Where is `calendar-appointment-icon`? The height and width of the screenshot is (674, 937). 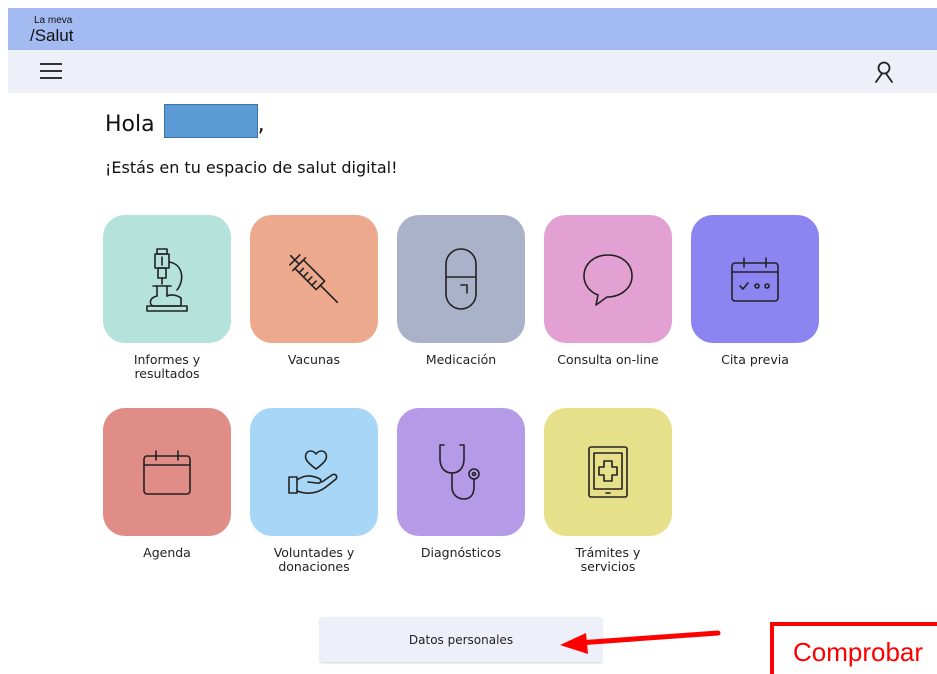
calendar-appointment-icon is located at coordinates (755, 279).